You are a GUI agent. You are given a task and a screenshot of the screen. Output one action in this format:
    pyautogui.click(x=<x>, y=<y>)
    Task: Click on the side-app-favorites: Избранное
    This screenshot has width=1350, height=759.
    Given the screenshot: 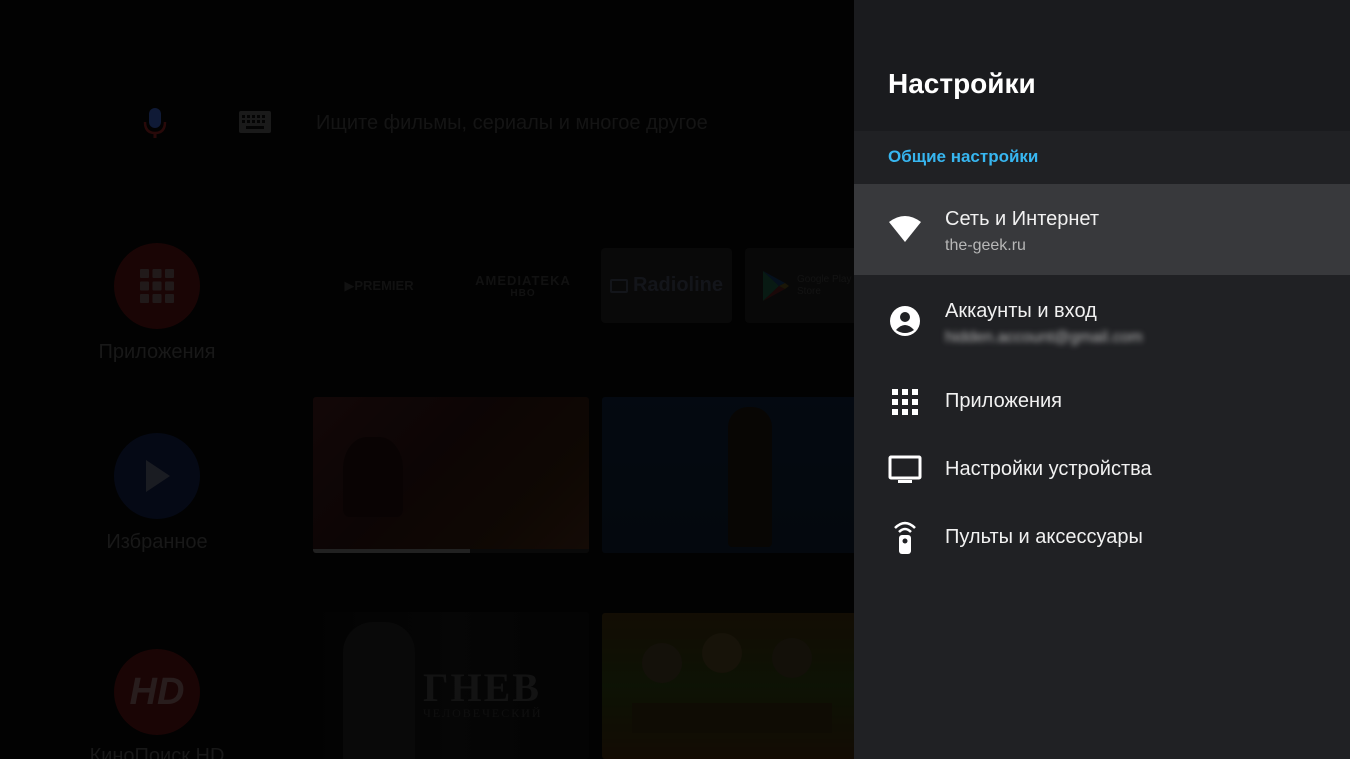 What is the action you would take?
    pyautogui.click(x=157, y=493)
    